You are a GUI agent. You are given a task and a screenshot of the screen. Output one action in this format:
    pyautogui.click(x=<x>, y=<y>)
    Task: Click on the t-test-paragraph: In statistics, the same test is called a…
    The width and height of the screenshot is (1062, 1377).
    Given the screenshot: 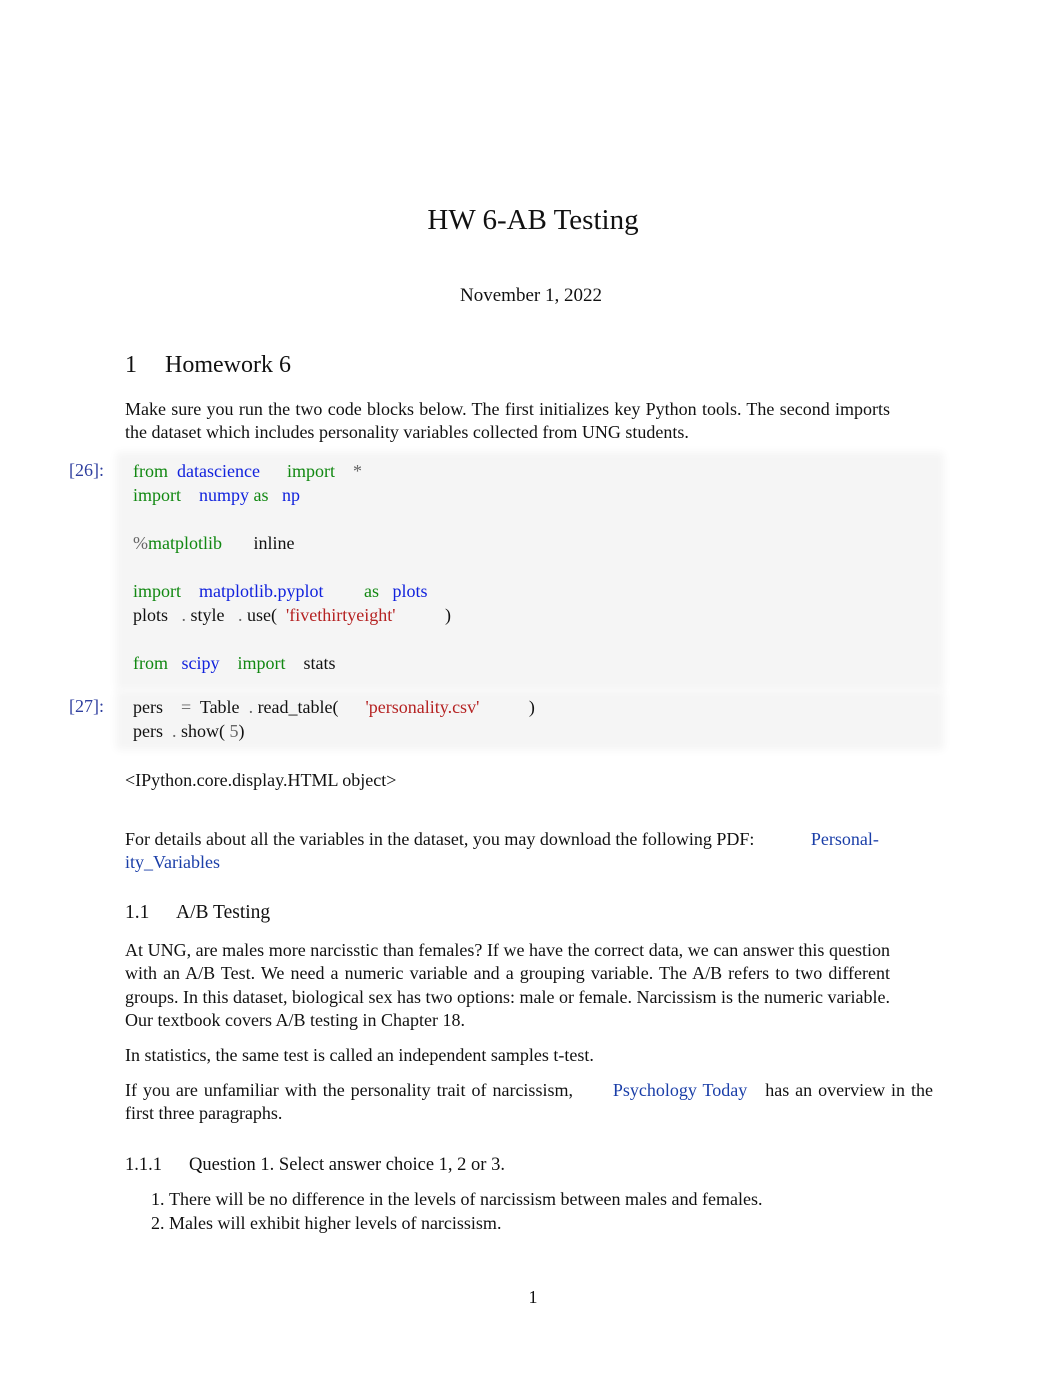 What is the action you would take?
    pyautogui.click(x=359, y=1055)
    